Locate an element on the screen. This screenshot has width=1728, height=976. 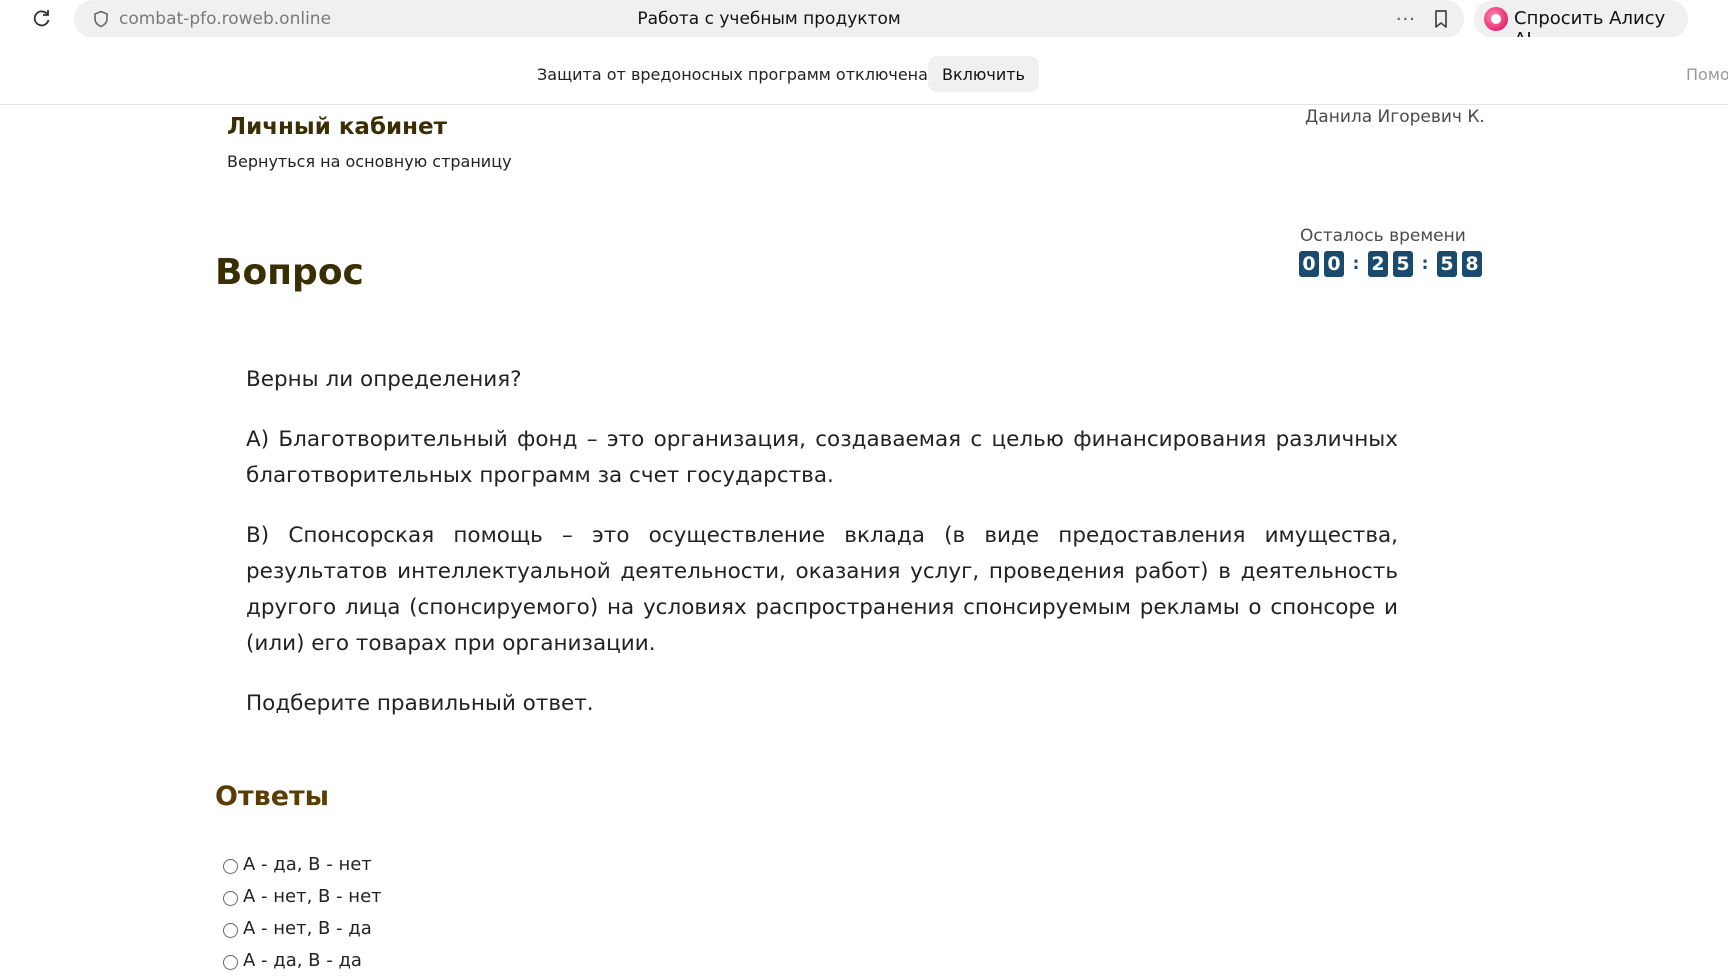
question-paragraph: Верны ли определения? is located at coordinates (384, 379).